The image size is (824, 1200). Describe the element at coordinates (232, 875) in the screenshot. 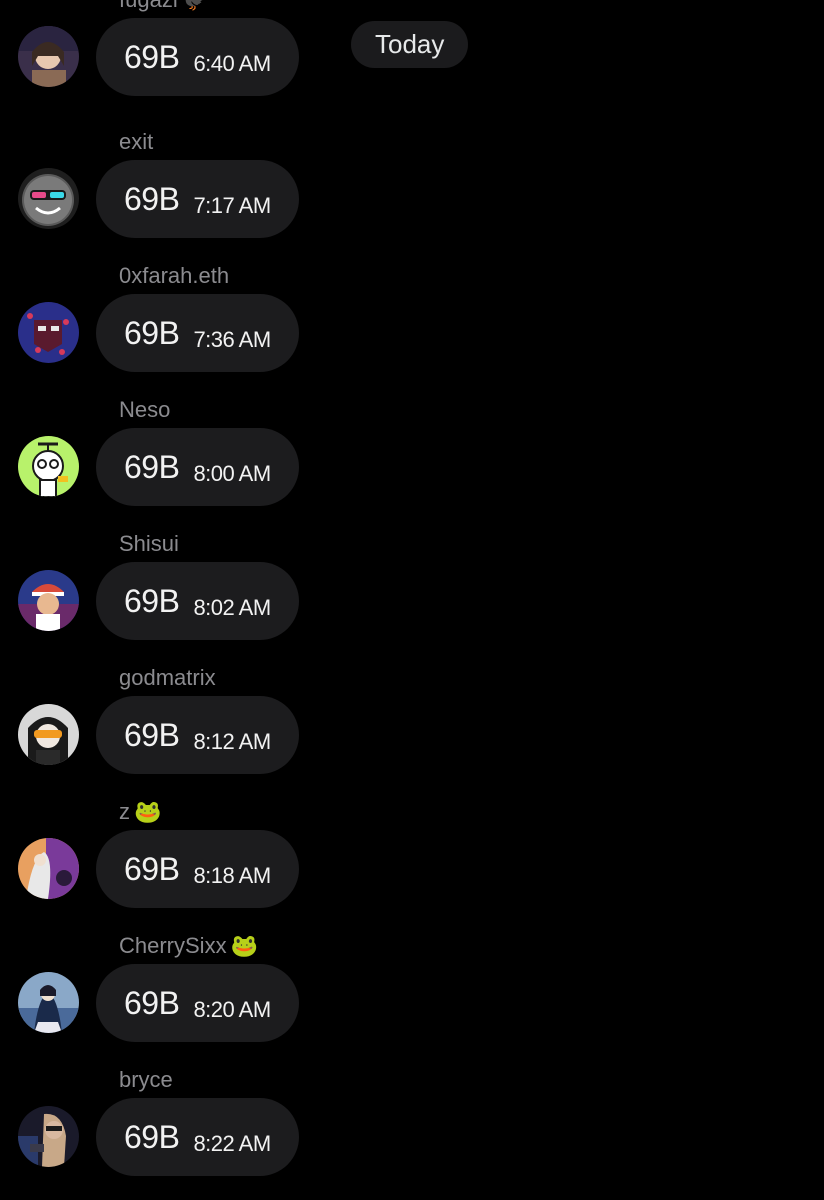

I see `message-time: 8:18 AM` at that location.